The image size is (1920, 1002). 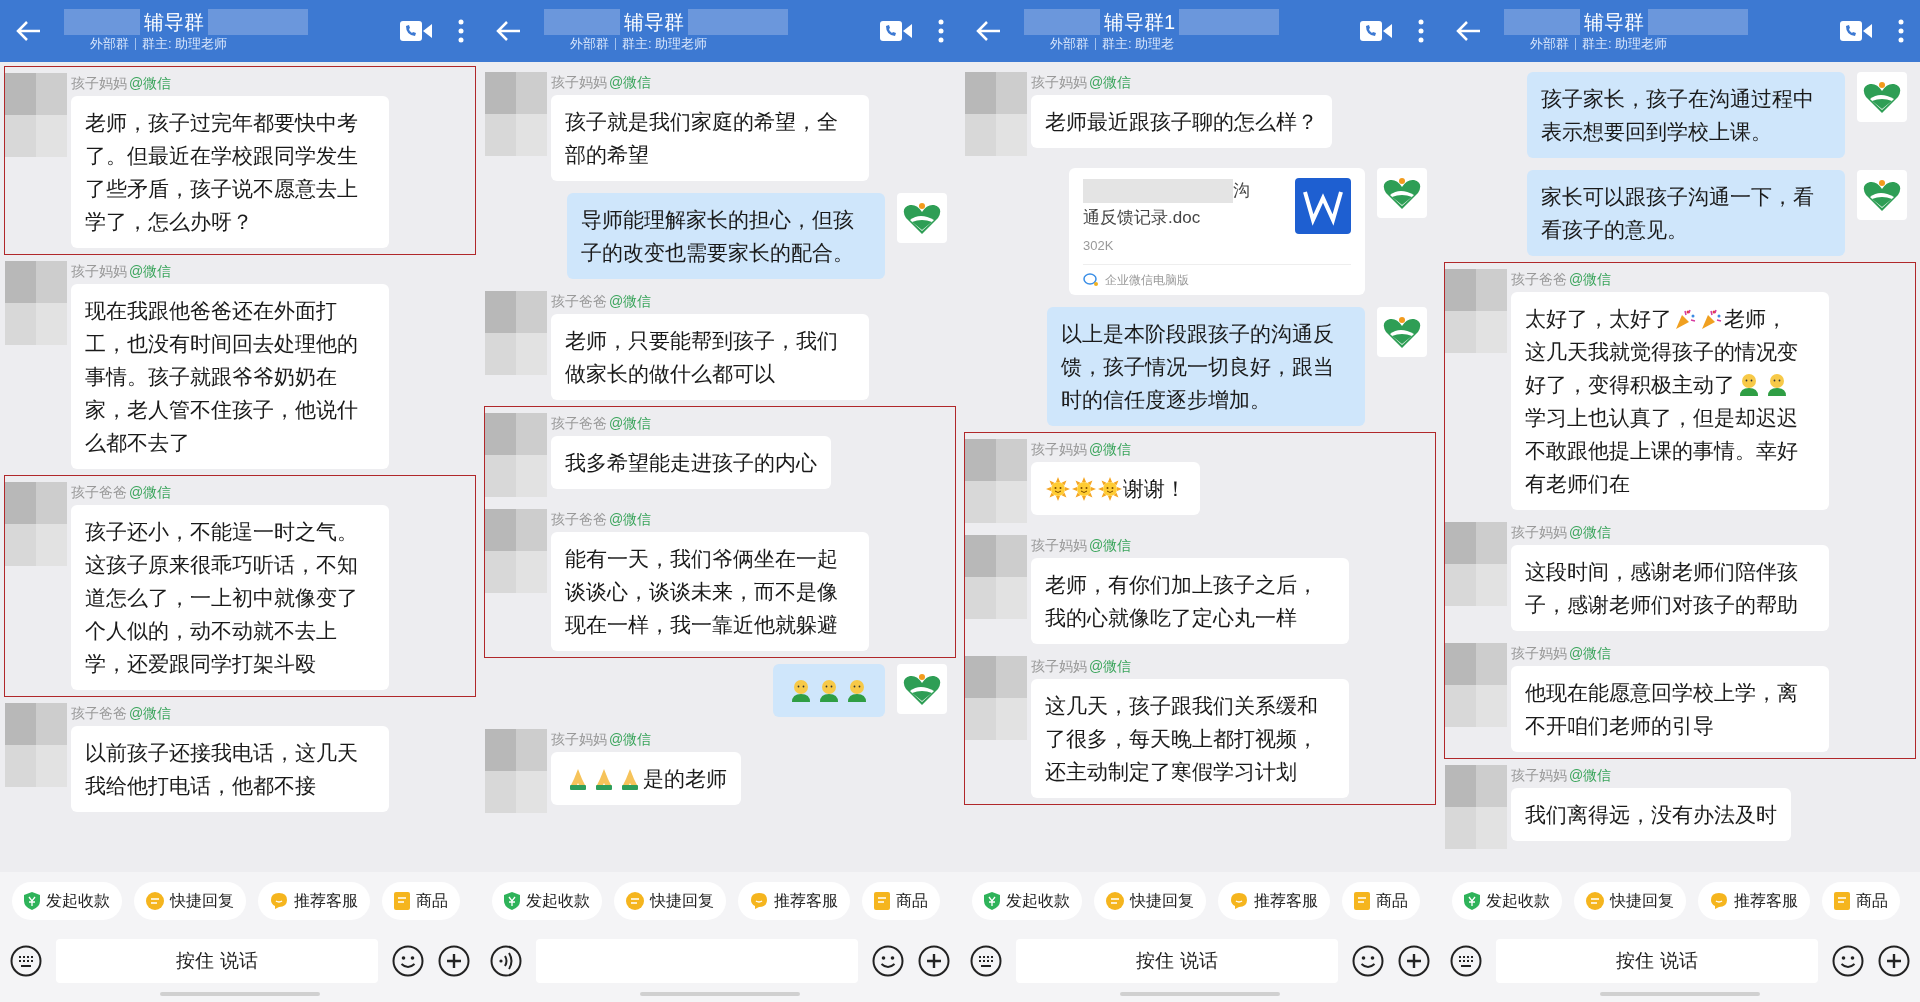 I want to click on message-bubble: 孩子还小，不能逞一时之气。这孩子原来很乖巧听话，不知道怎么了，一上初中就像变了个人似的，动不动就不去上学，还爱跟同学打架斗殴, so click(x=230, y=597).